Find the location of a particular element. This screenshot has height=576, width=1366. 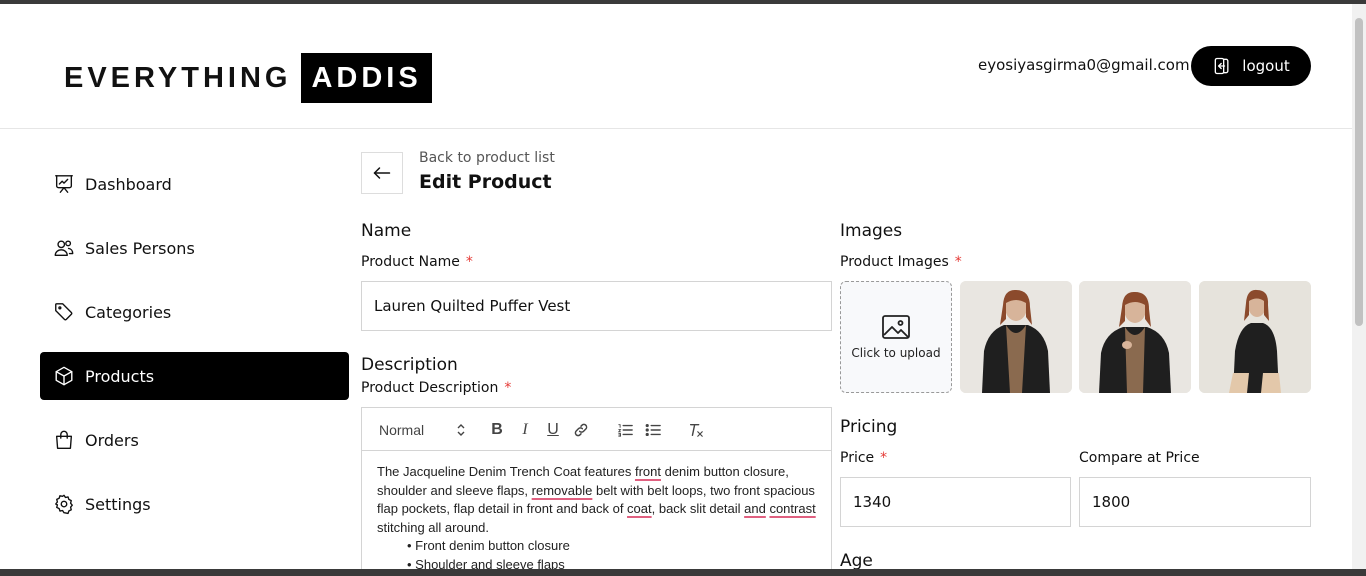

sidebar-item-sales-persons: Sales Persons is located at coordinates (194, 248).